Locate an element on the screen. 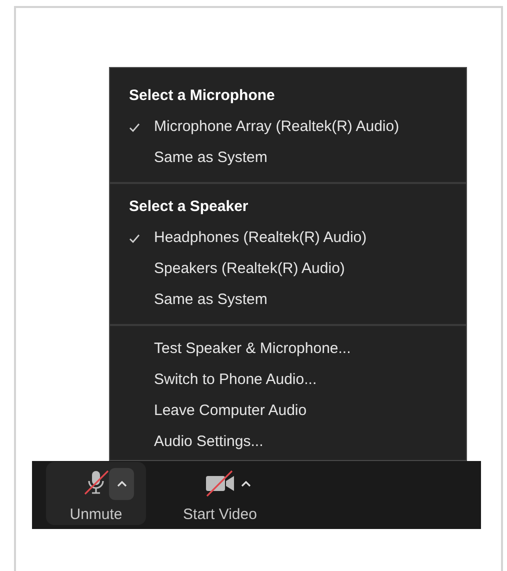  menu-toggle-button is located at coordinates (121, 484).